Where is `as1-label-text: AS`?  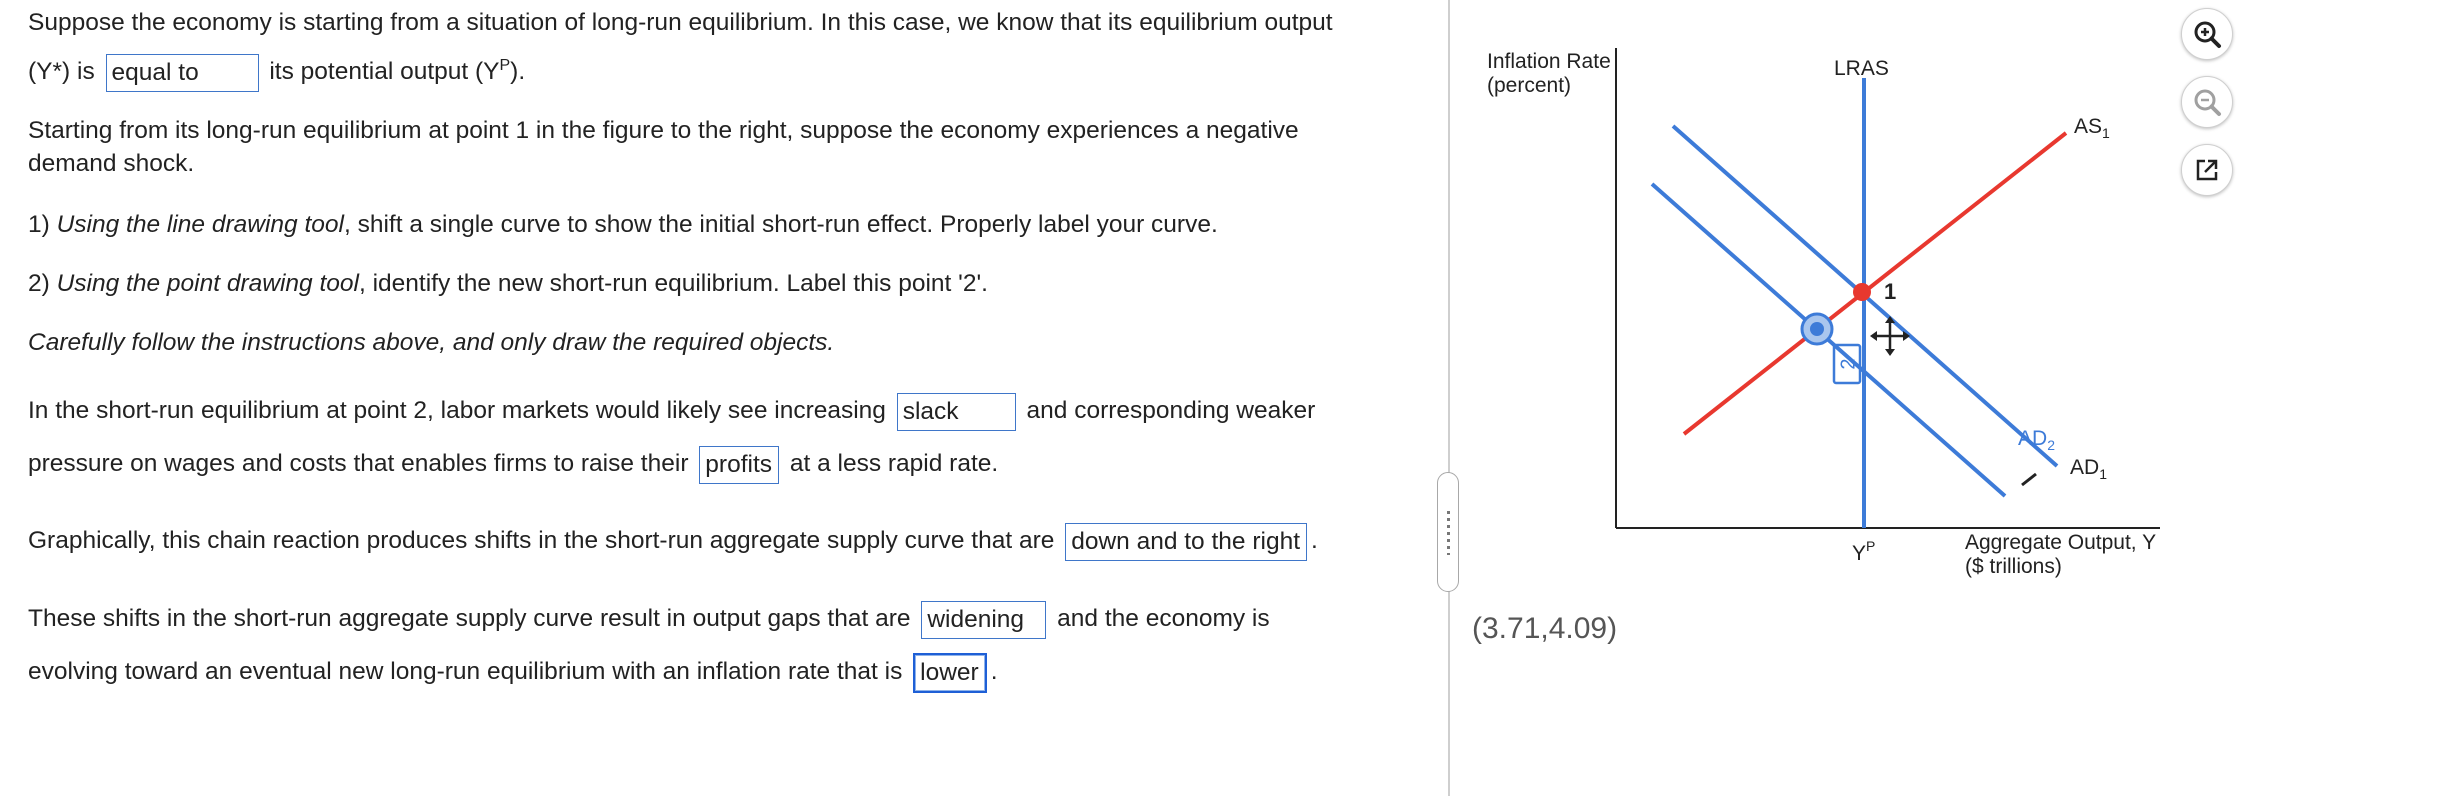 as1-label-text: AS is located at coordinates (2088, 126).